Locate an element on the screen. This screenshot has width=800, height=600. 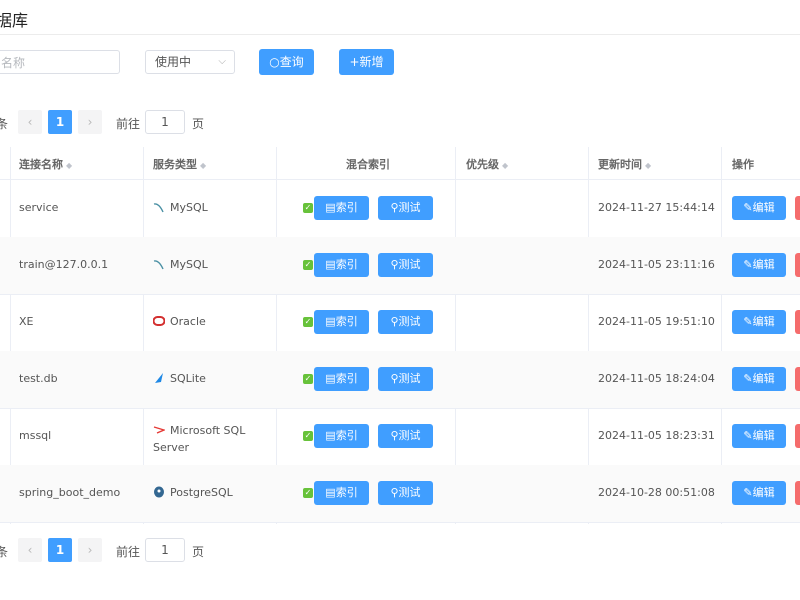
pagination-total: 条 is located at coordinates (4, 552).